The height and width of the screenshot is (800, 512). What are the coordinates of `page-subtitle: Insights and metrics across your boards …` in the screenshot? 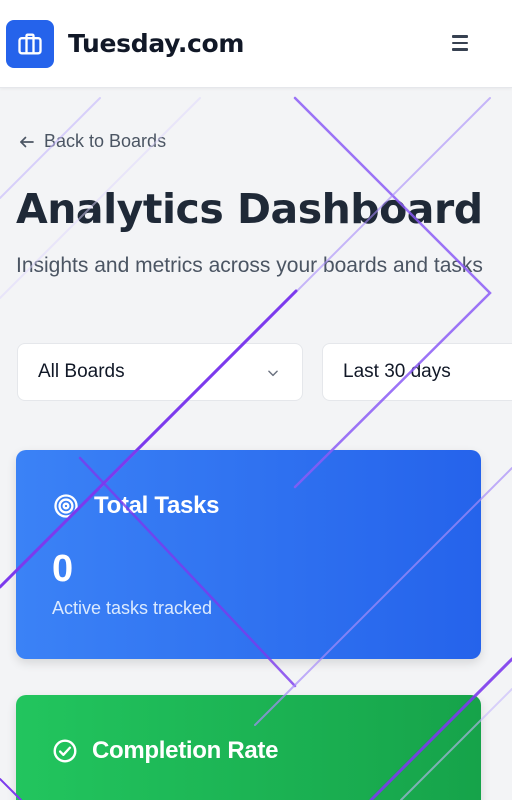 It's located at (249, 265).